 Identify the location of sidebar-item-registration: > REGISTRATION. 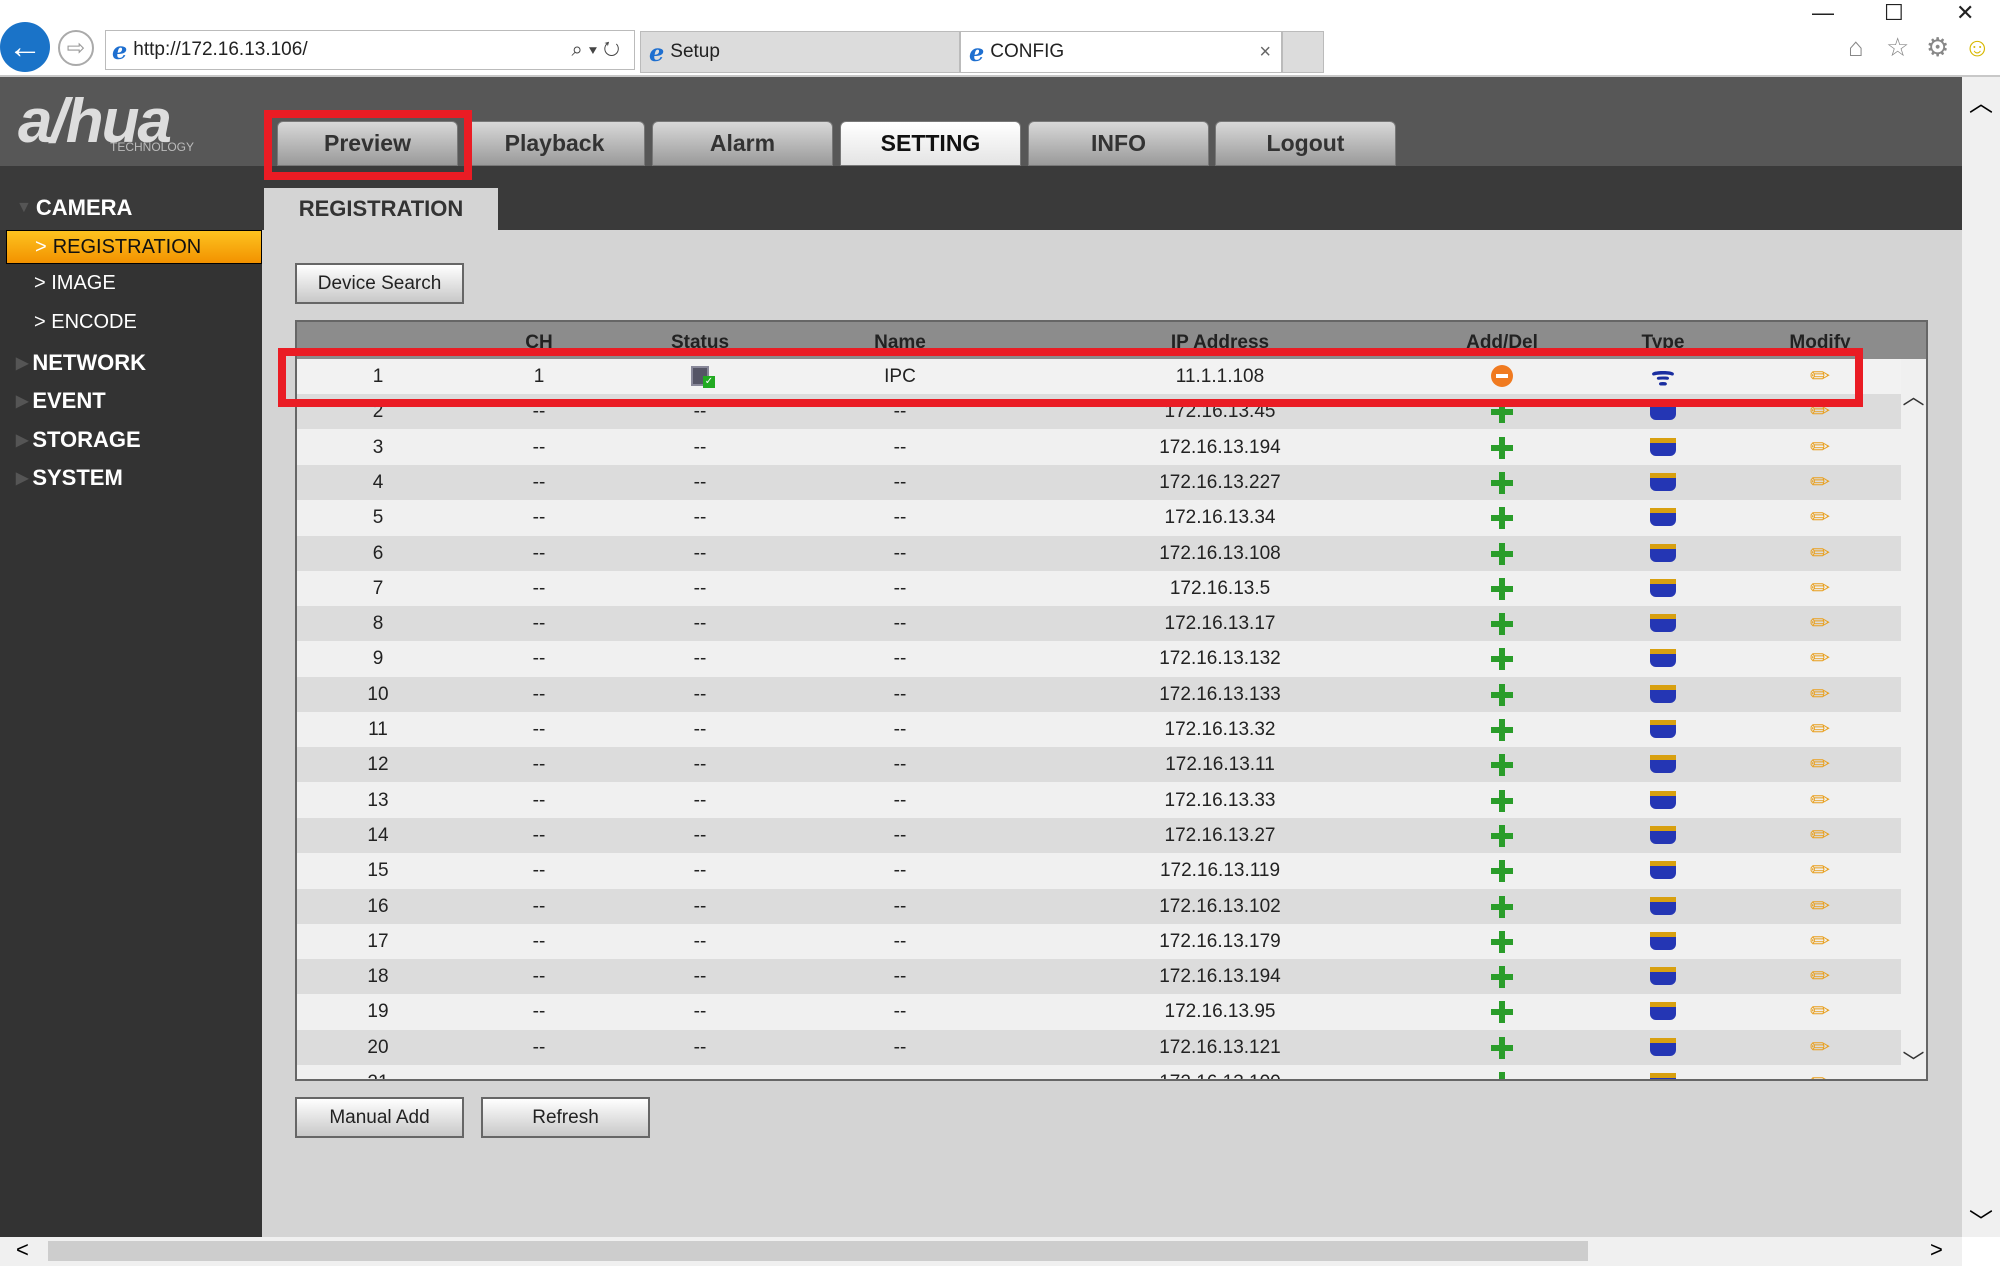
(134, 247).